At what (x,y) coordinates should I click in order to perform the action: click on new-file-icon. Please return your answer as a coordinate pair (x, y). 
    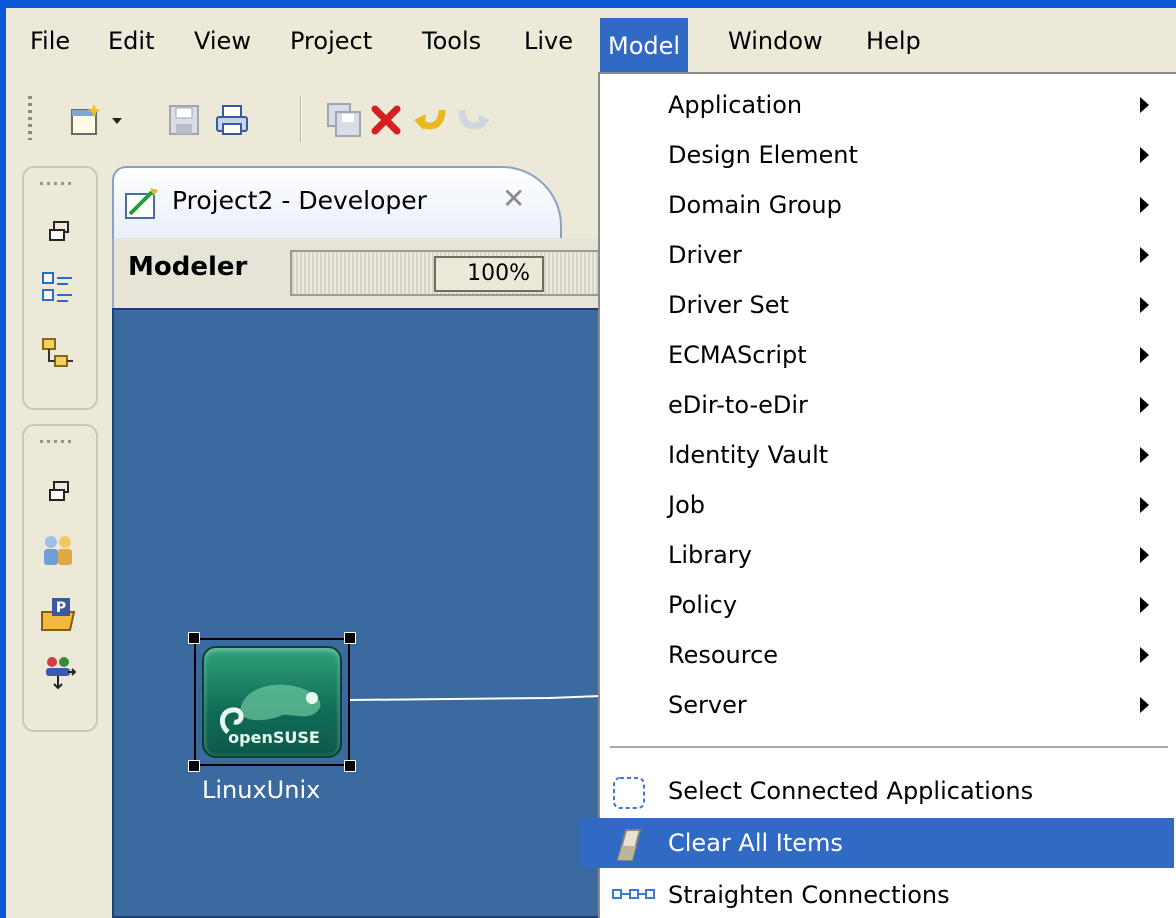
    Looking at the image, I should click on (86, 120).